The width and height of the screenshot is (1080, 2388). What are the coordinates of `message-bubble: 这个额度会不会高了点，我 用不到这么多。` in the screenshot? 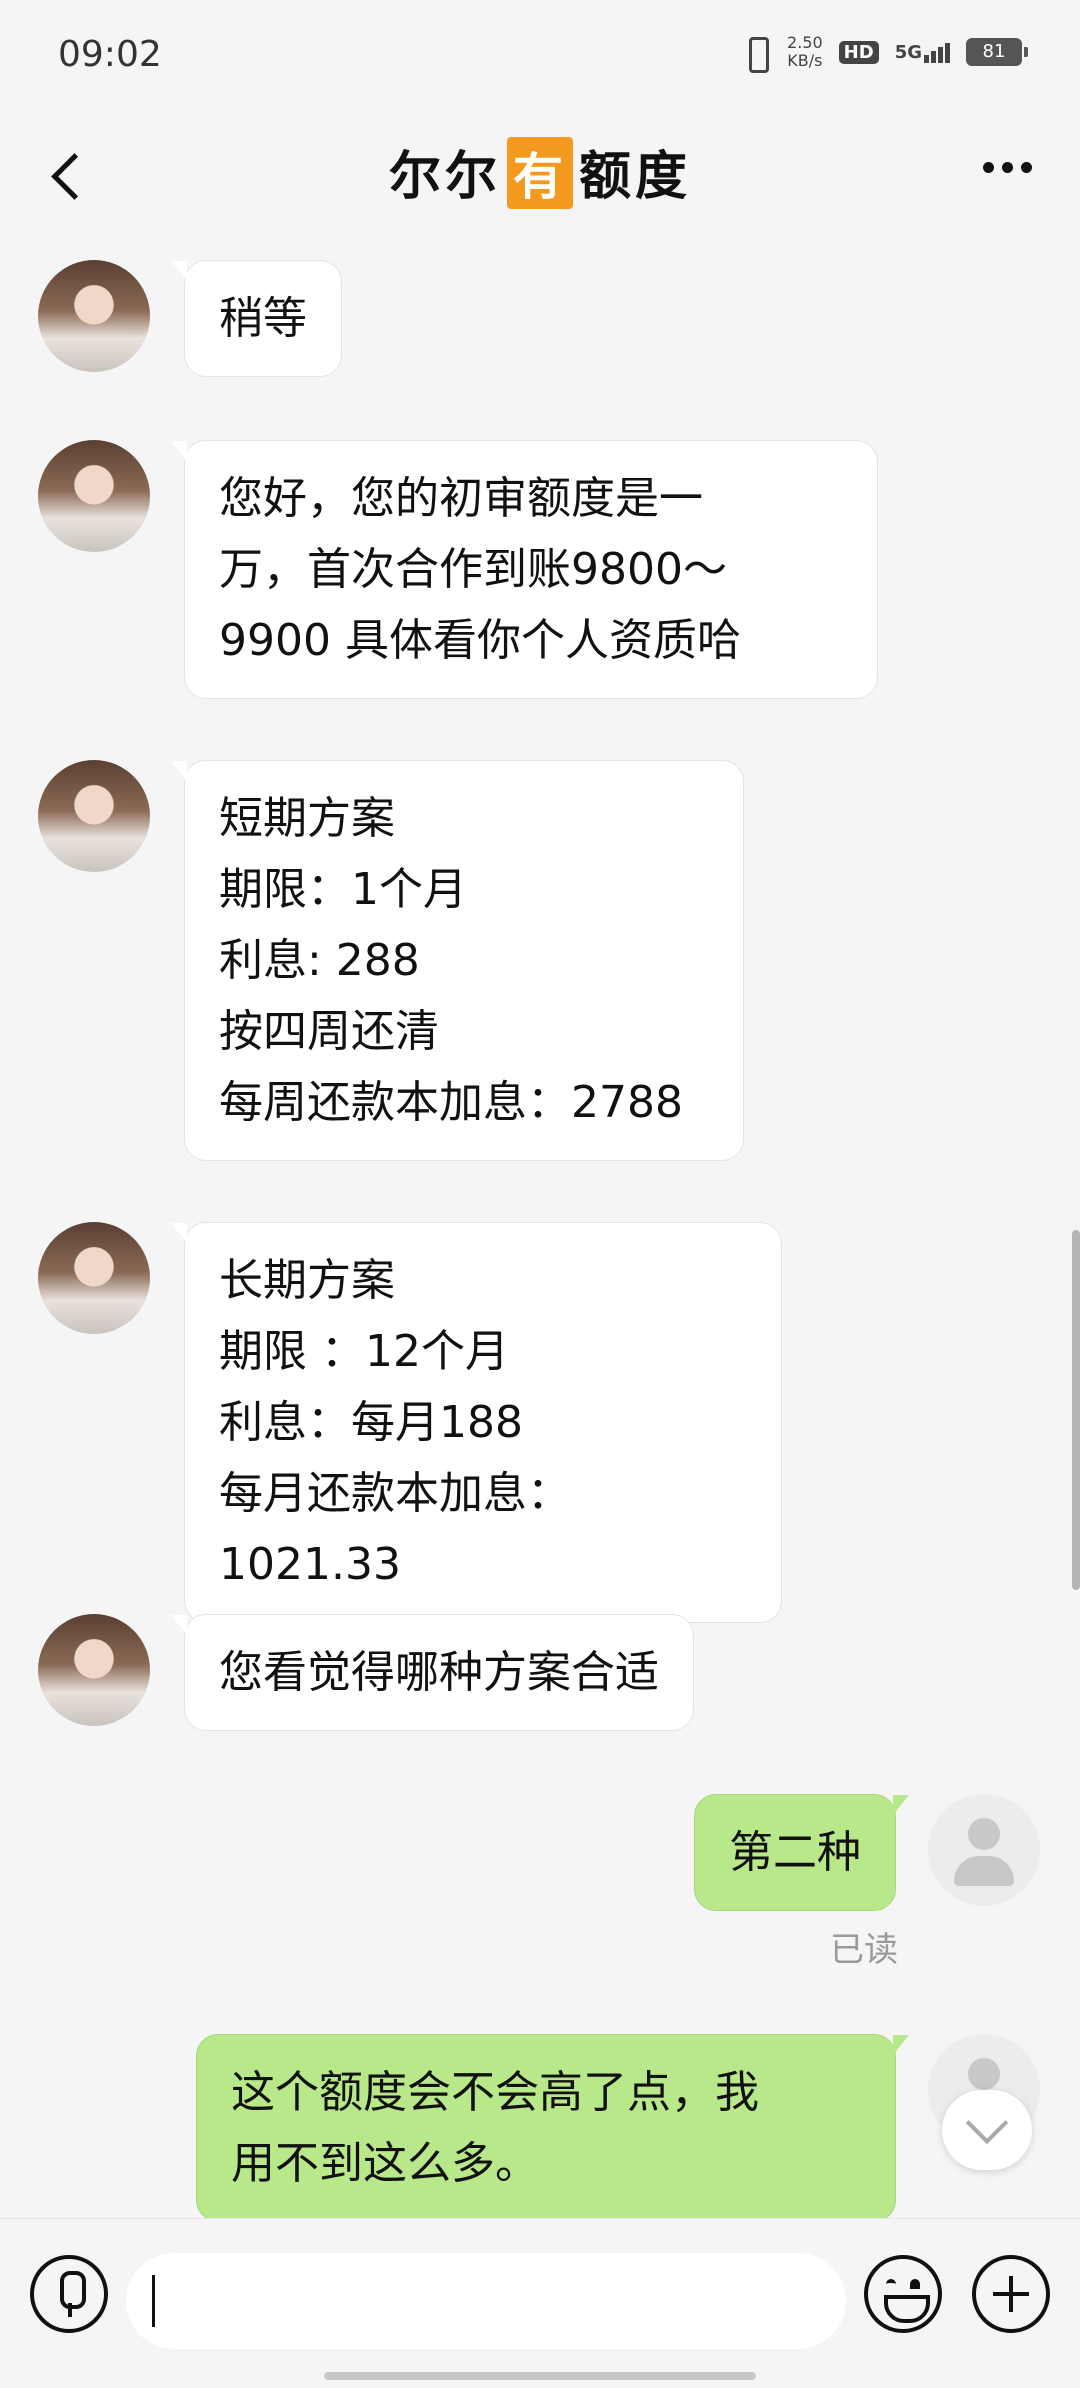 It's located at (552, 2126).